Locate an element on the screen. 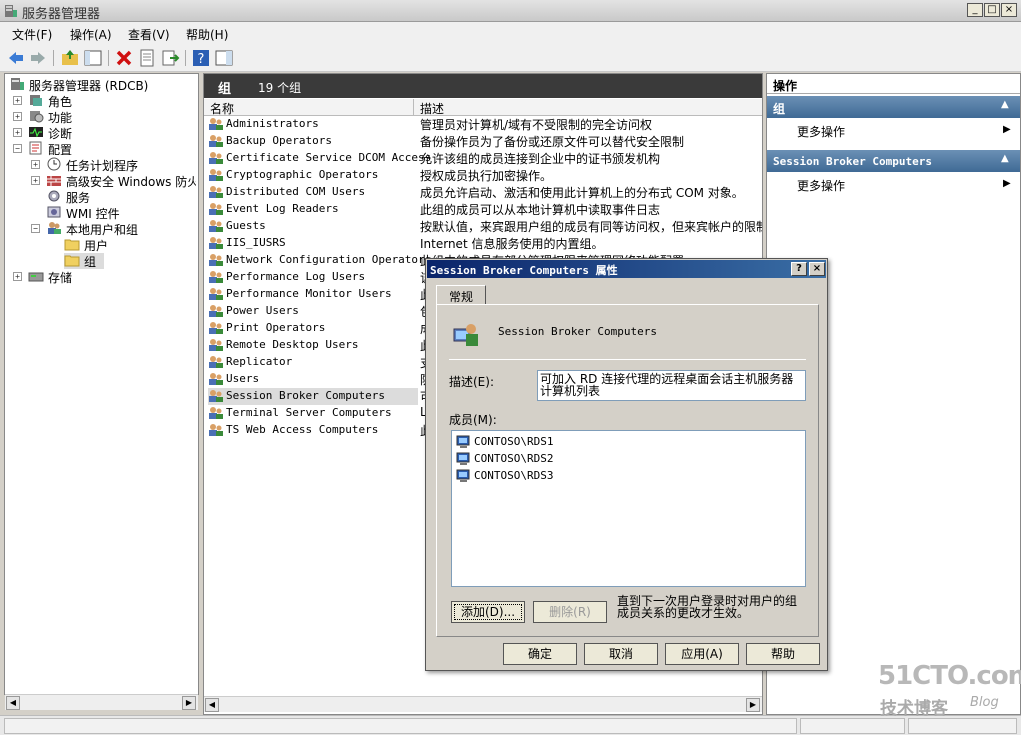 This screenshot has width=1021, height=735. tree-item-local-users-groups: − 本地用户和组 is located at coordinates (113, 229).